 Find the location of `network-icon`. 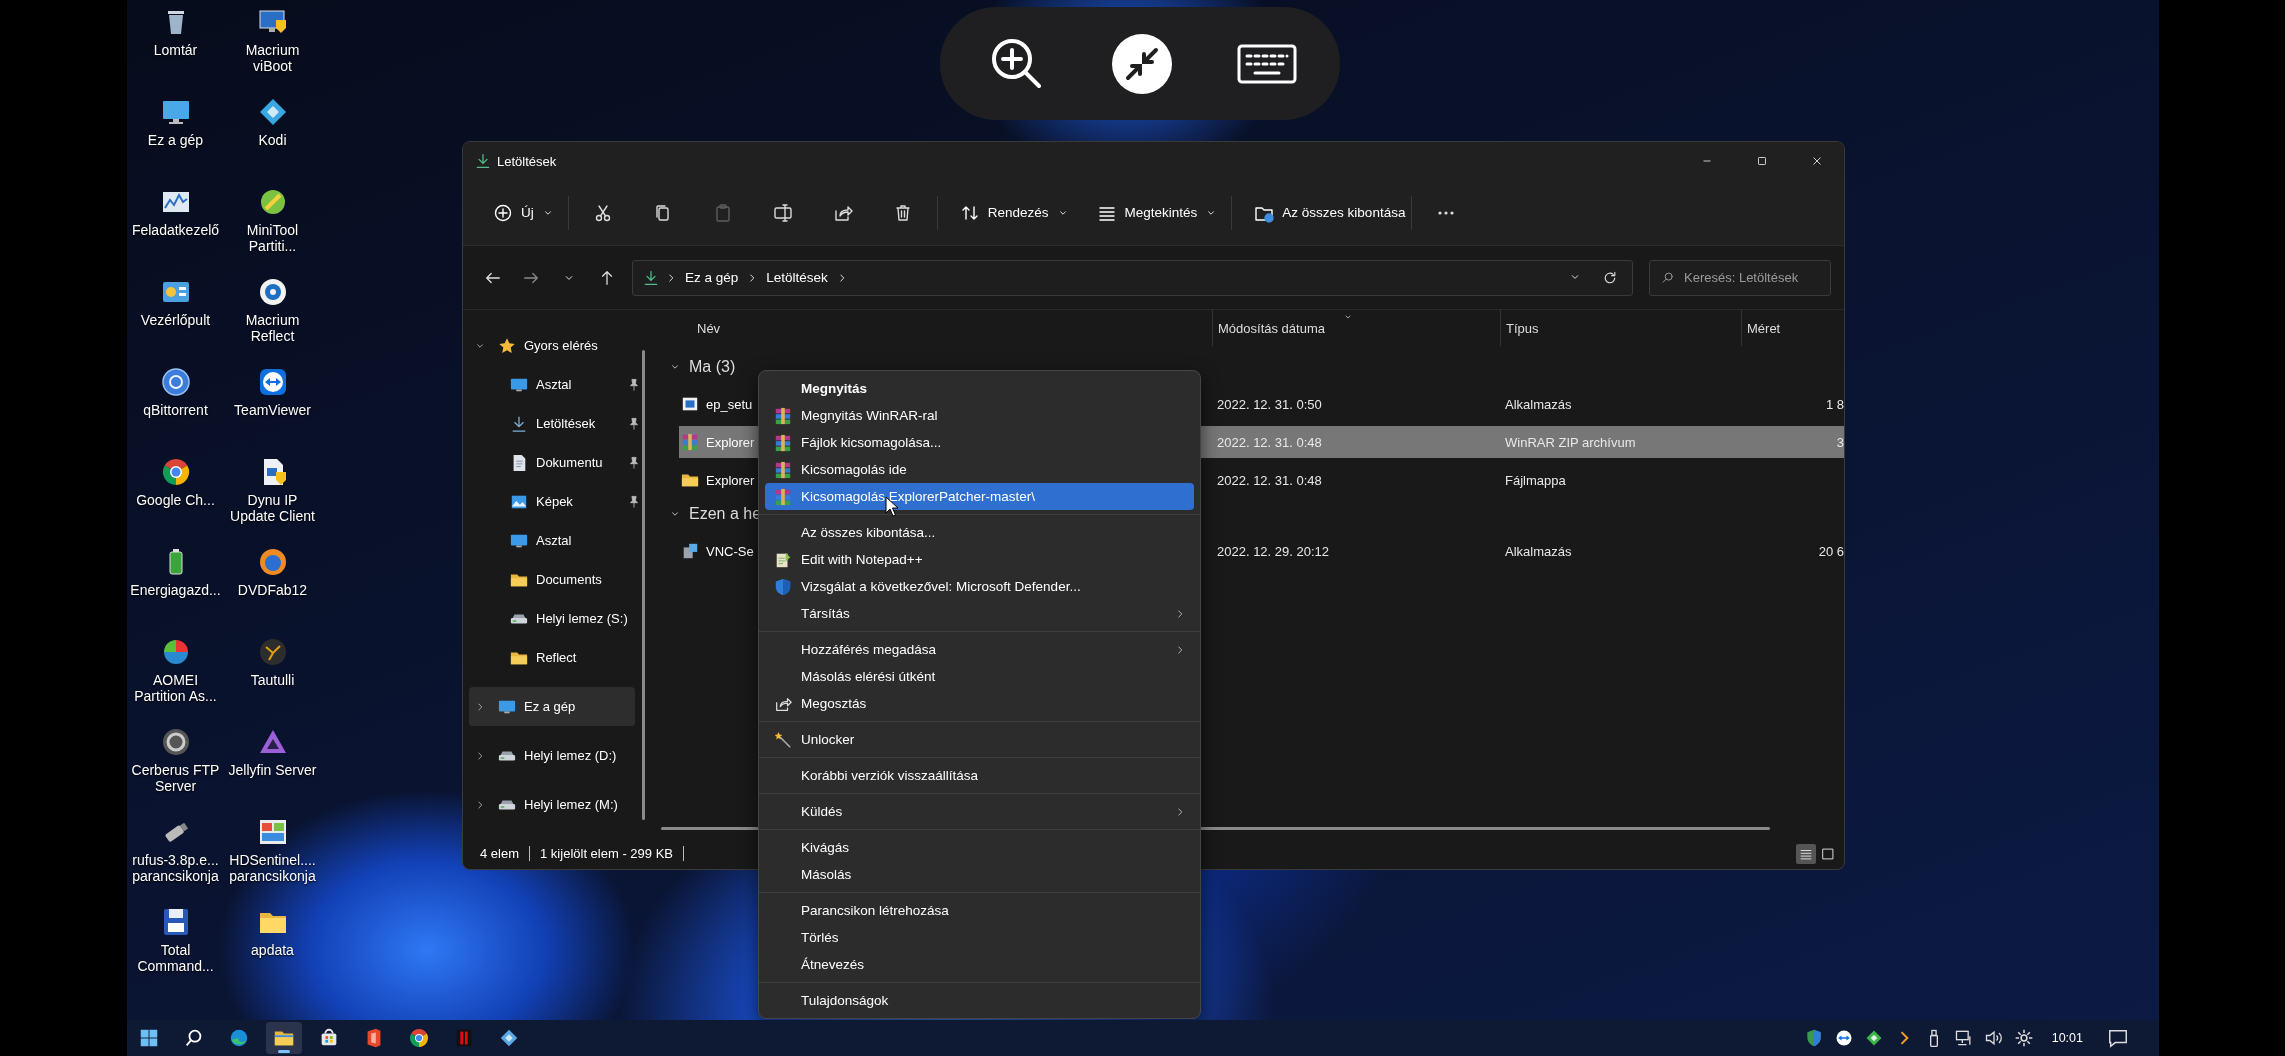

network-icon is located at coordinates (1963, 1038).